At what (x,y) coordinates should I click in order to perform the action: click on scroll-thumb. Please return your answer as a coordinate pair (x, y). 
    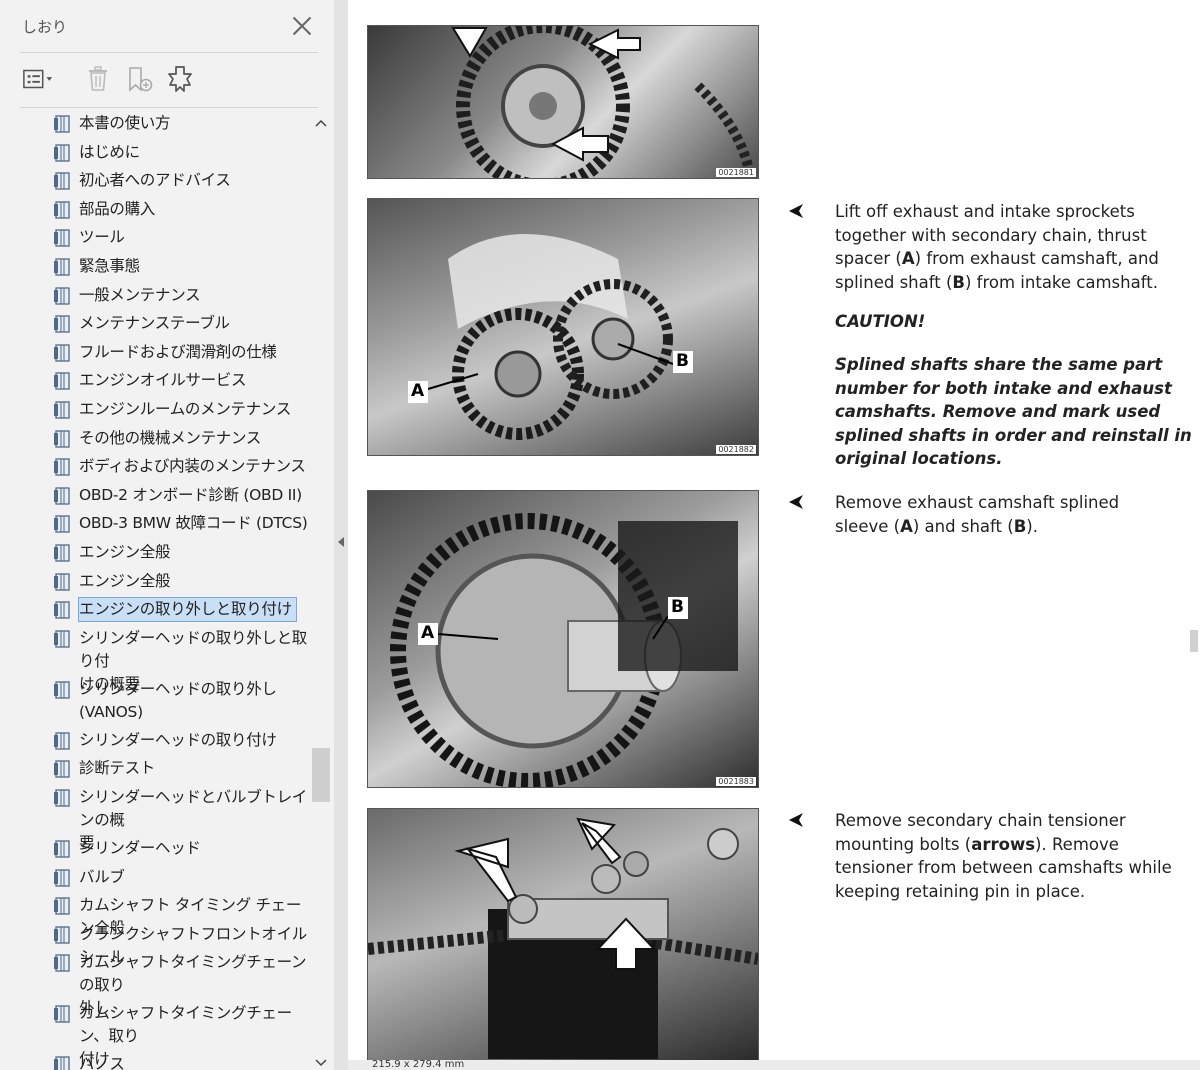
    Looking at the image, I should click on (321, 775).